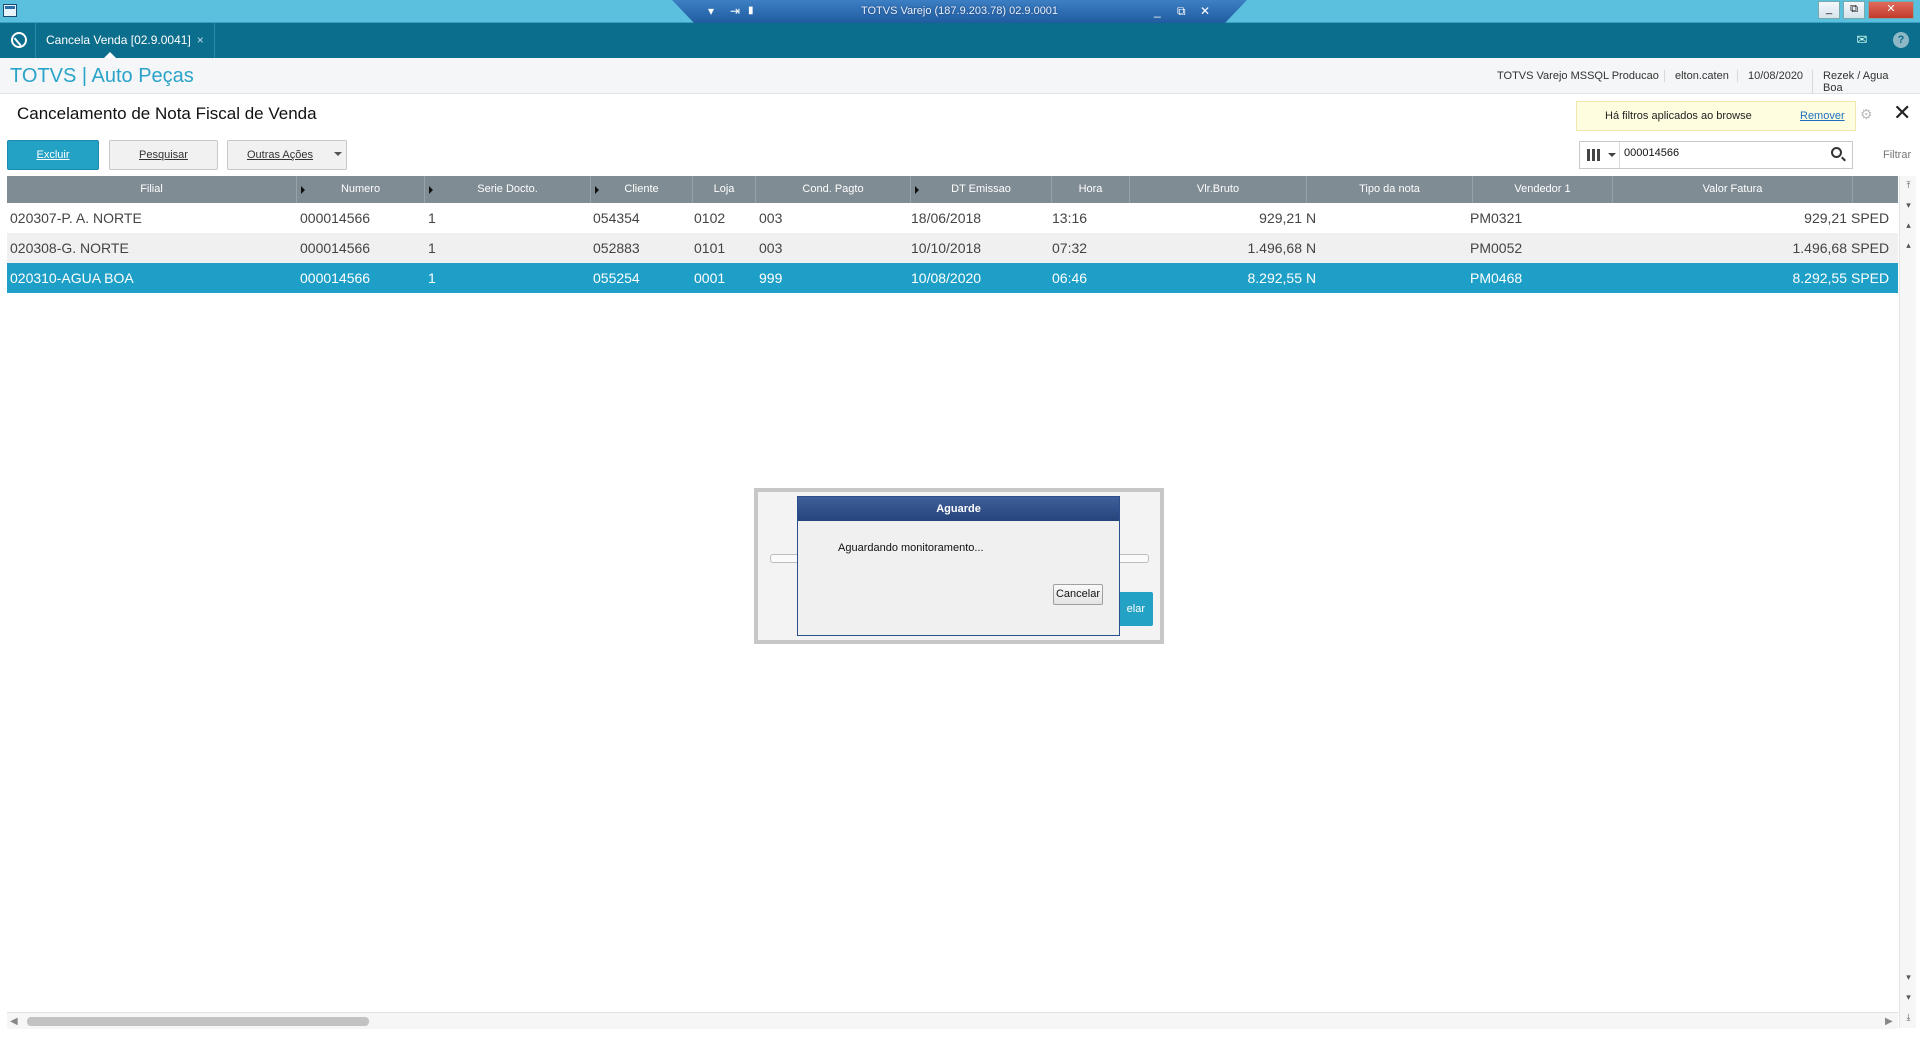 The width and height of the screenshot is (1920, 1038). What do you see at coordinates (1825, 218) in the screenshot?
I see `cell-fatura: 929,21` at bounding box center [1825, 218].